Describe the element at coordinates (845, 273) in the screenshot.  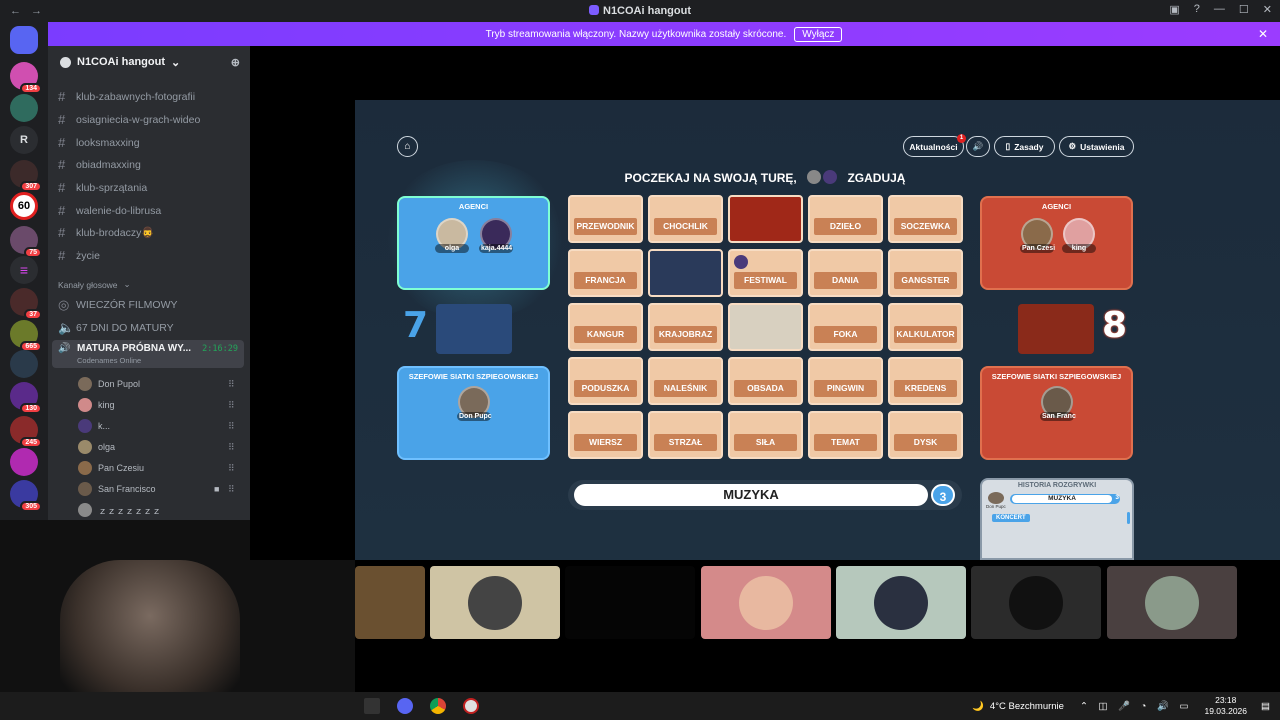
I see `word-card: DANIA` at that location.